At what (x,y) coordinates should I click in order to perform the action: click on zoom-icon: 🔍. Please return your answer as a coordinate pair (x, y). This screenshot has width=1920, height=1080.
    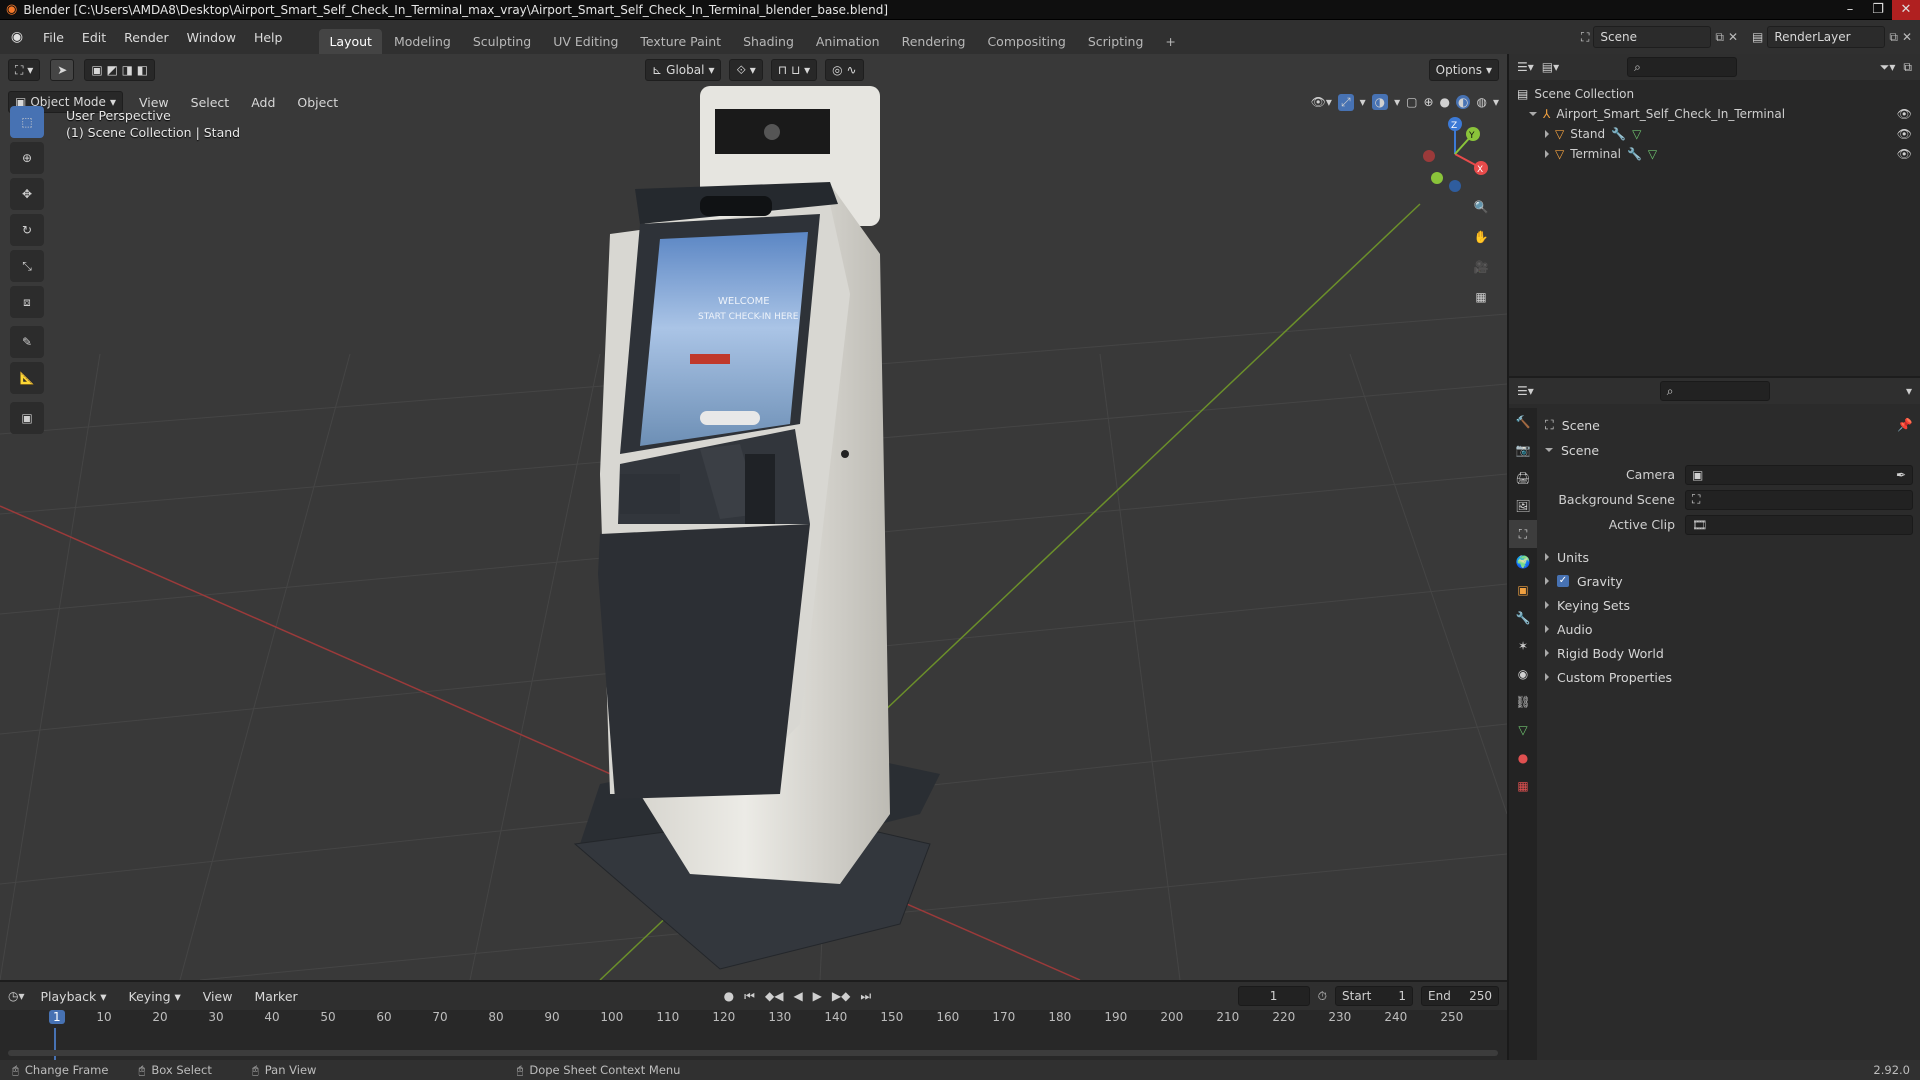
    Looking at the image, I should click on (1481, 207).